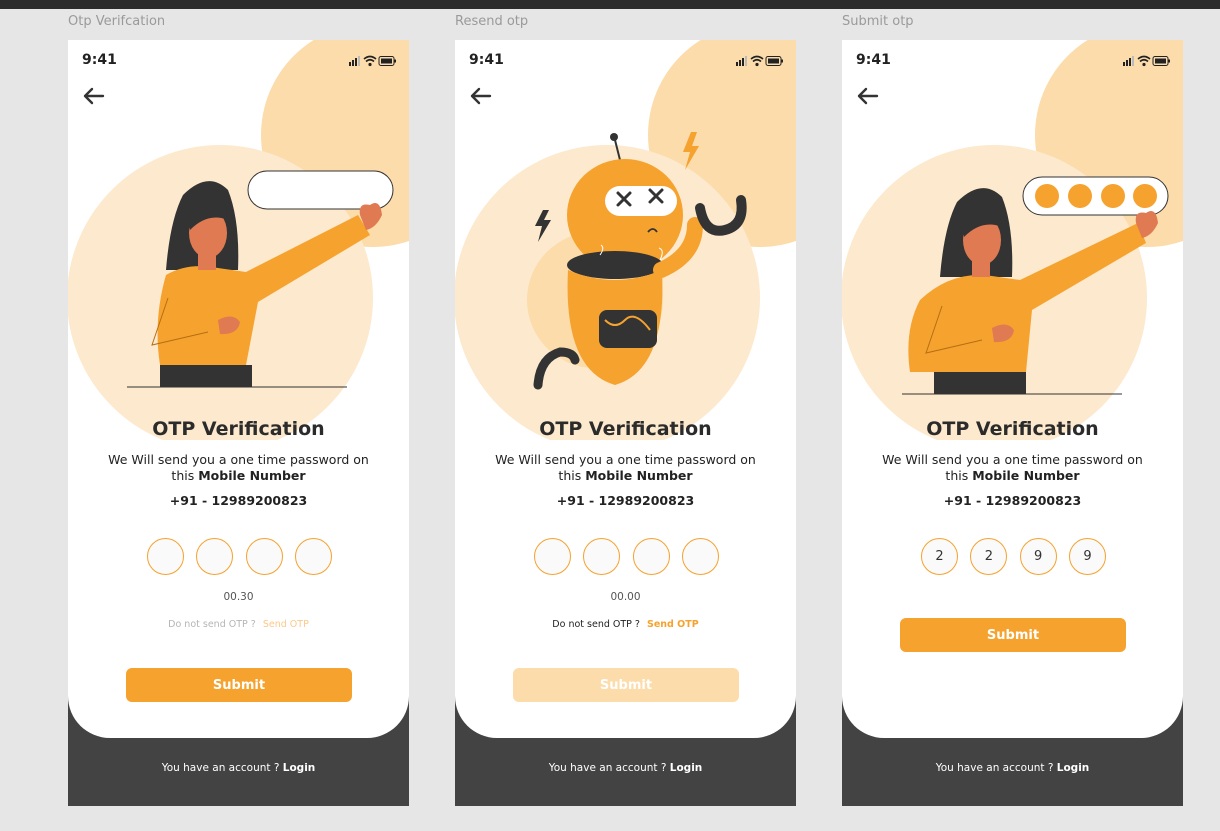 The width and height of the screenshot is (1220, 831). I want to click on frame-title-resend-otp: Resend otp, so click(492, 21).